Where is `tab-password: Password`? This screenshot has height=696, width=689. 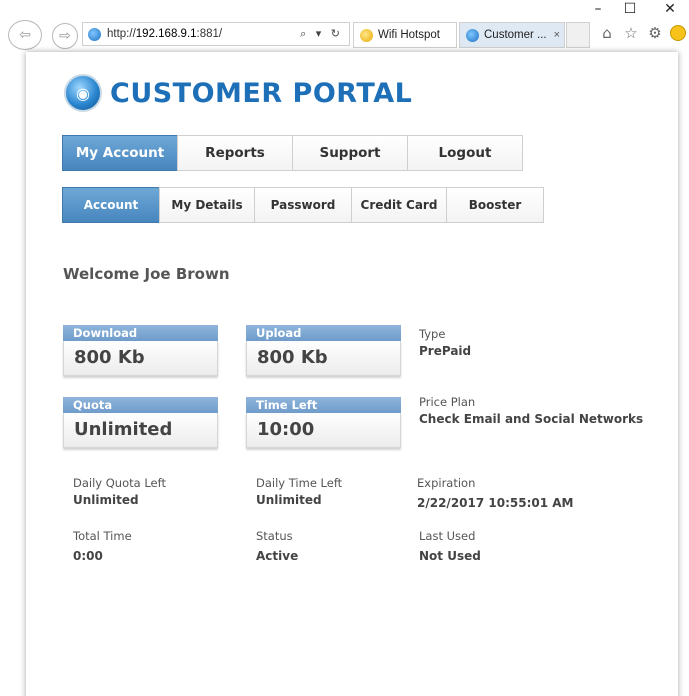 tab-password: Password is located at coordinates (303, 205).